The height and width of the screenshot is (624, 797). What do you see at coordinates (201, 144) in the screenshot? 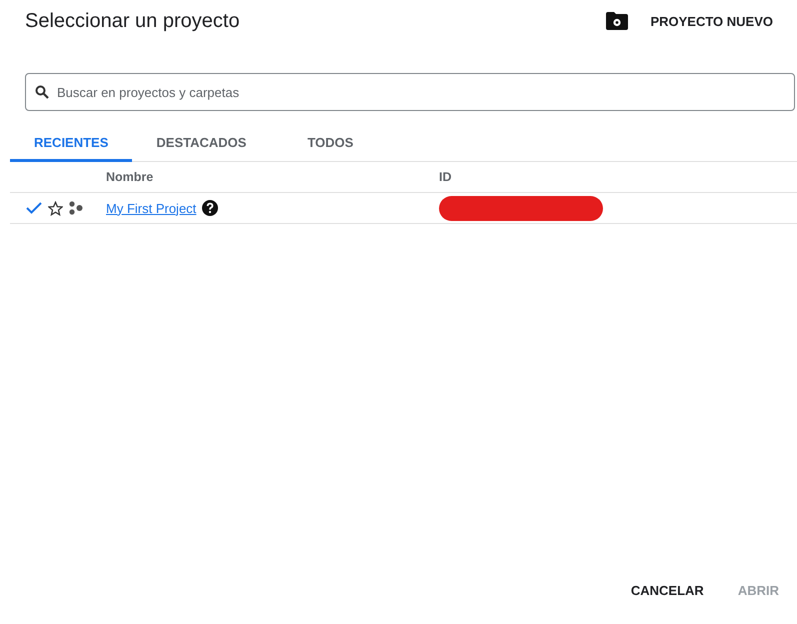
I see `tab: DESTACADOS` at bounding box center [201, 144].